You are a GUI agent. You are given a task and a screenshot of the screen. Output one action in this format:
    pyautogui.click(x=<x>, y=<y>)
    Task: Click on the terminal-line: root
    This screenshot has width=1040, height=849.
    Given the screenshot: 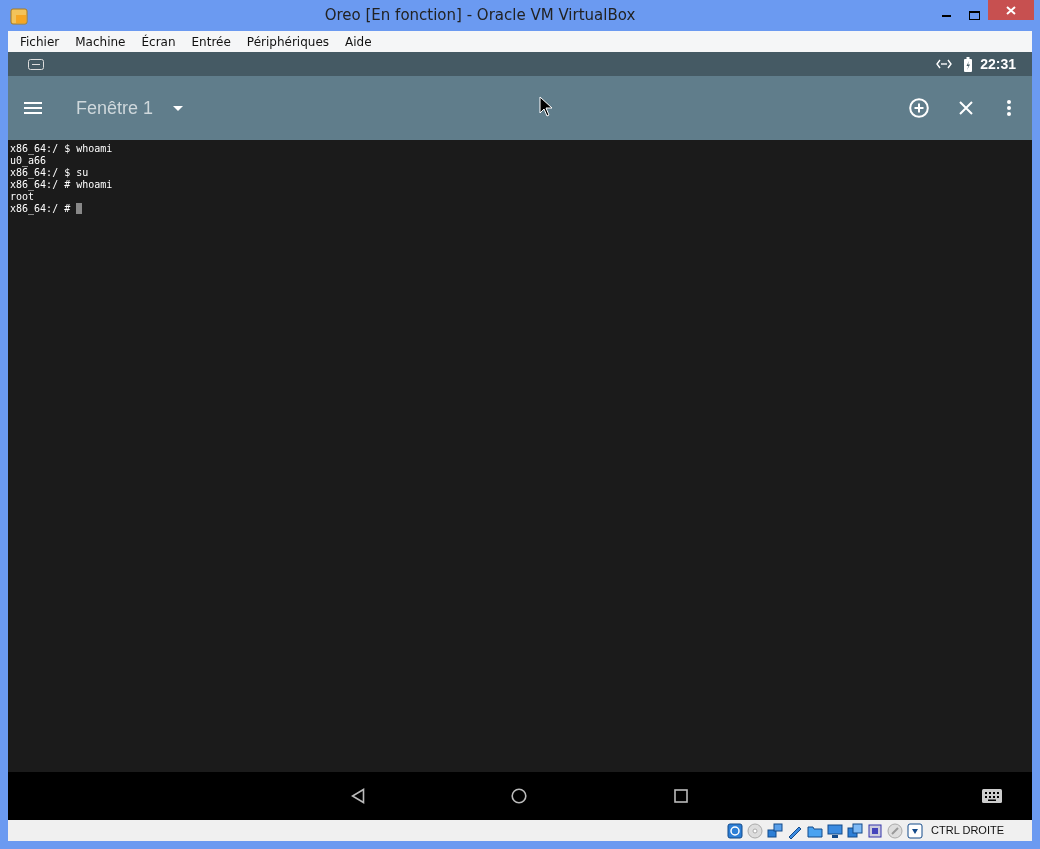 What is the action you would take?
    pyautogui.click(x=22, y=197)
    